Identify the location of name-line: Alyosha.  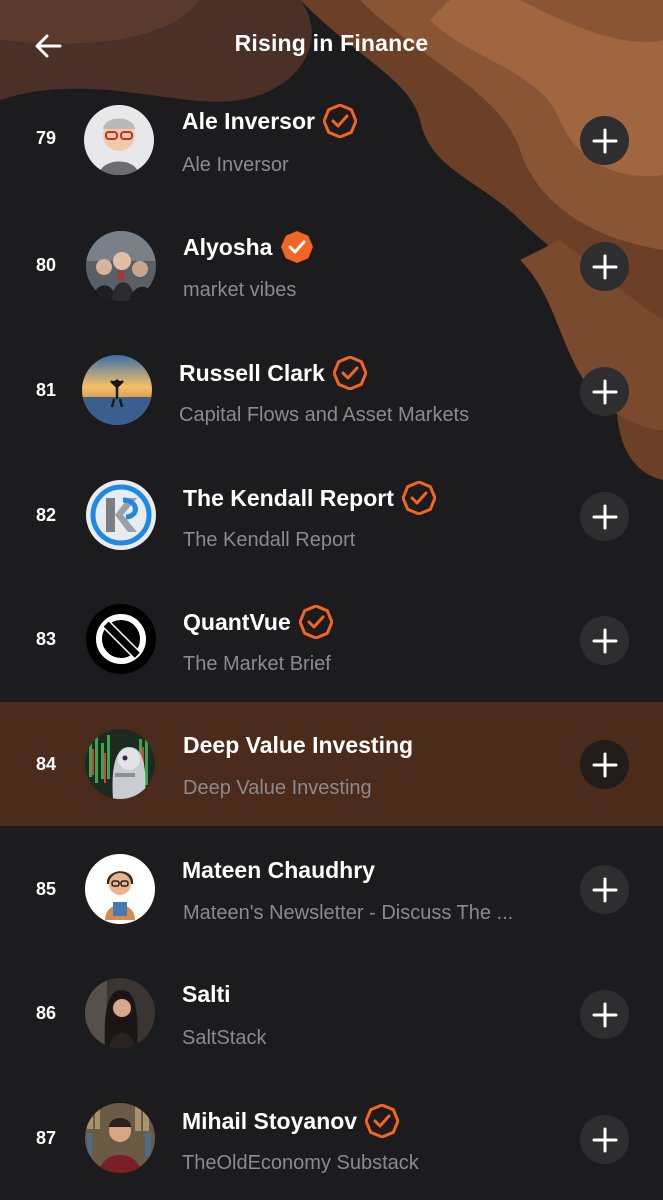
(248, 247).